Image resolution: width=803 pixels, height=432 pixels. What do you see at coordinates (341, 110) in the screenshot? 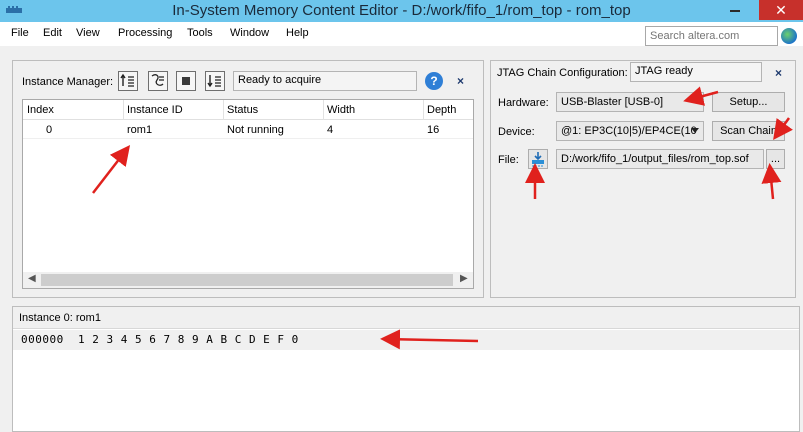
I see `column-header-width: Width` at bounding box center [341, 110].